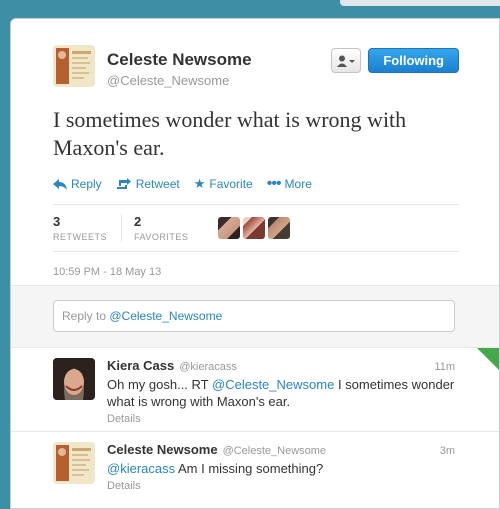  Describe the element at coordinates (420, 3) in the screenshot. I see `top-bar-corner` at that location.